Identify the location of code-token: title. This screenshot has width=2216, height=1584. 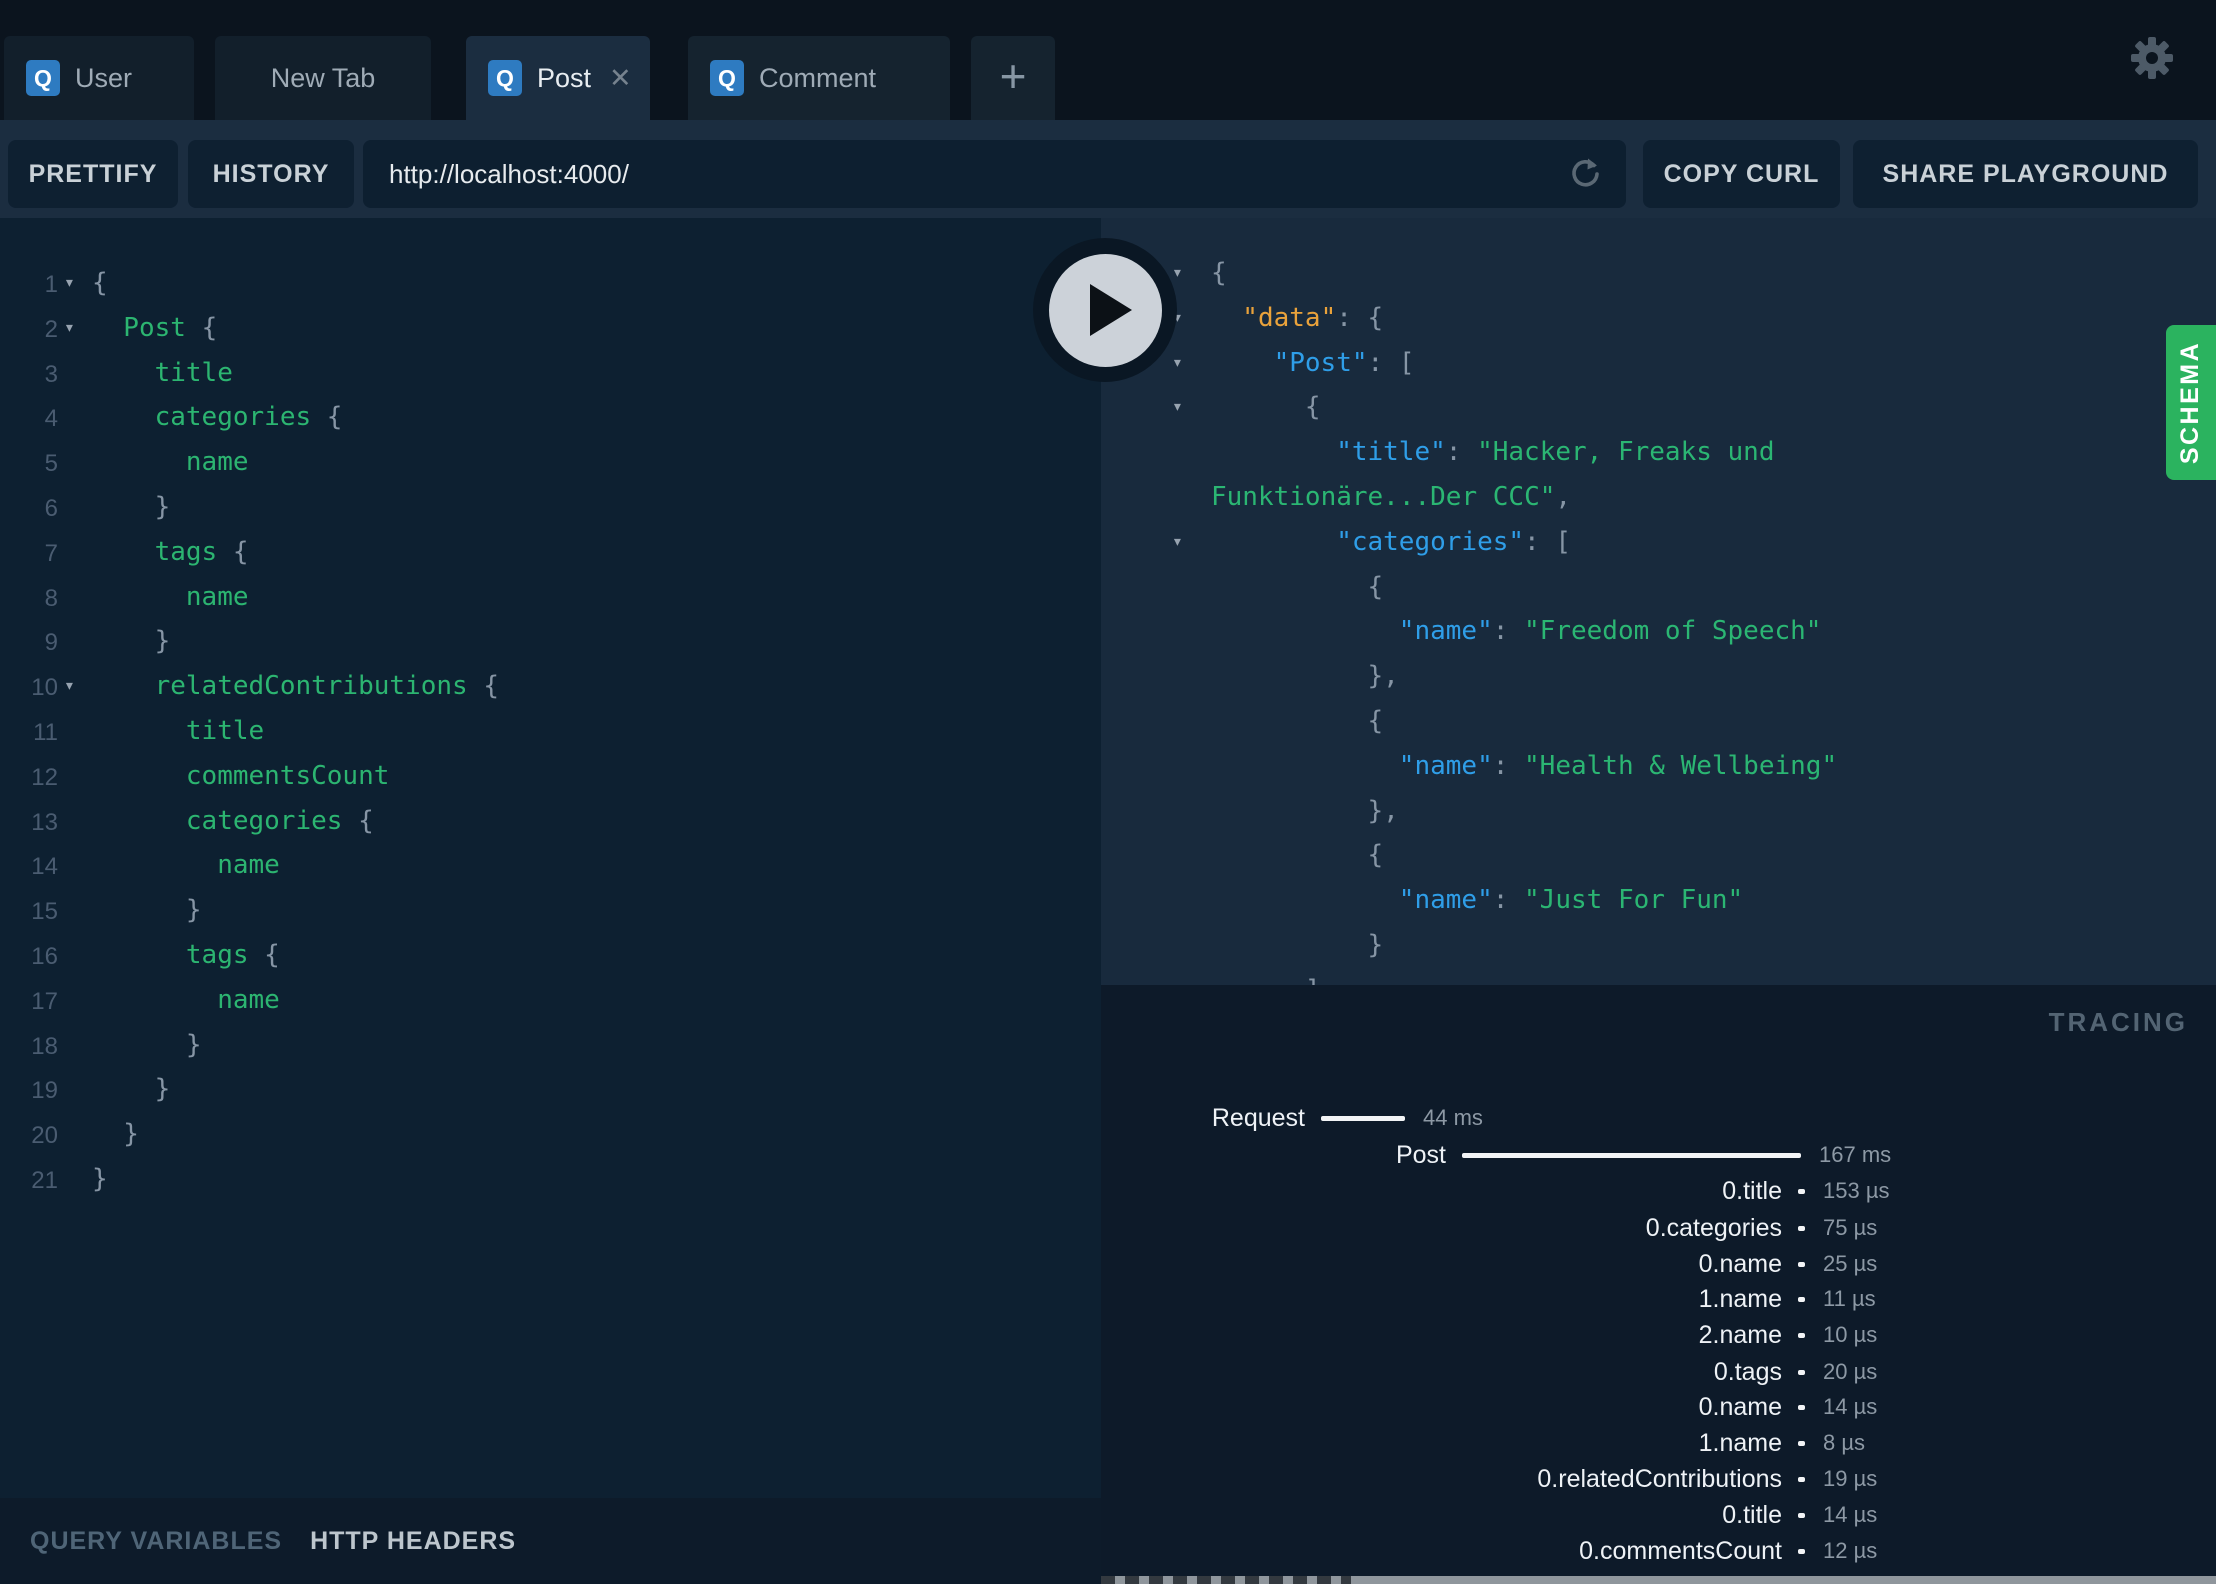
(225, 730).